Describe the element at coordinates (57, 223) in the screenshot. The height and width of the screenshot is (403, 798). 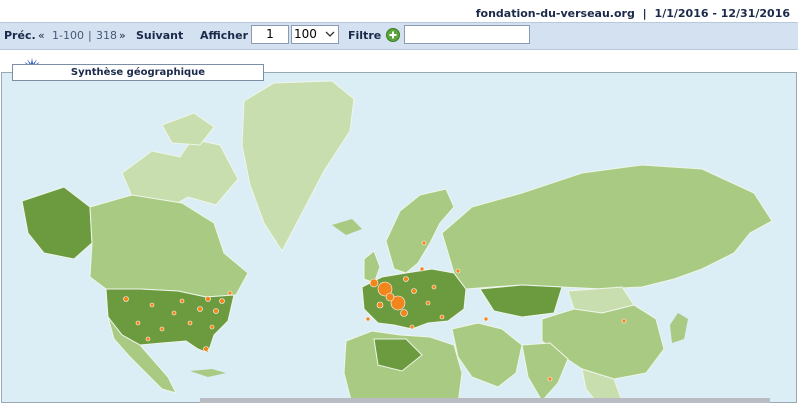
I see `alaska` at that location.